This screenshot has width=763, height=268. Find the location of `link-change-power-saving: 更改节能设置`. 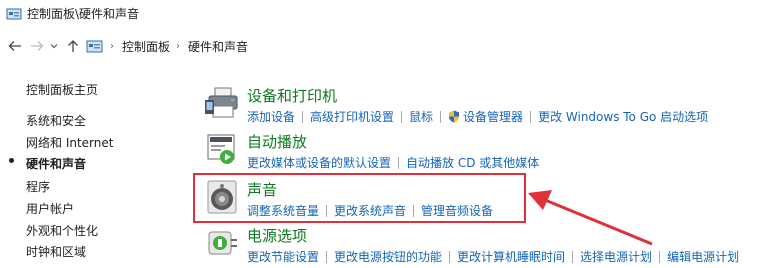

link-change-power-saving: 更改节能设置 is located at coordinates (283, 256).